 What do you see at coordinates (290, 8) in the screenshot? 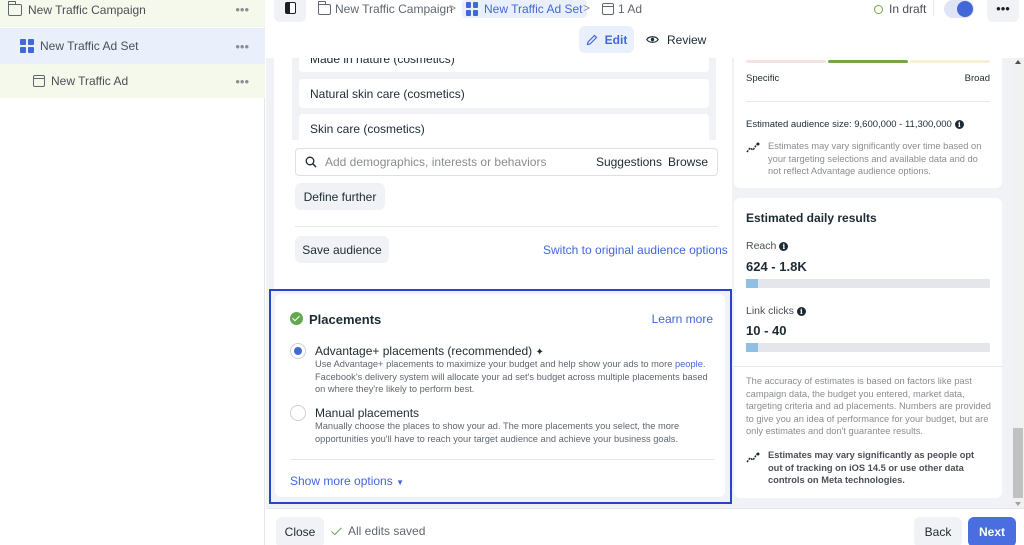
I see `sidebar-panel-icon` at bounding box center [290, 8].